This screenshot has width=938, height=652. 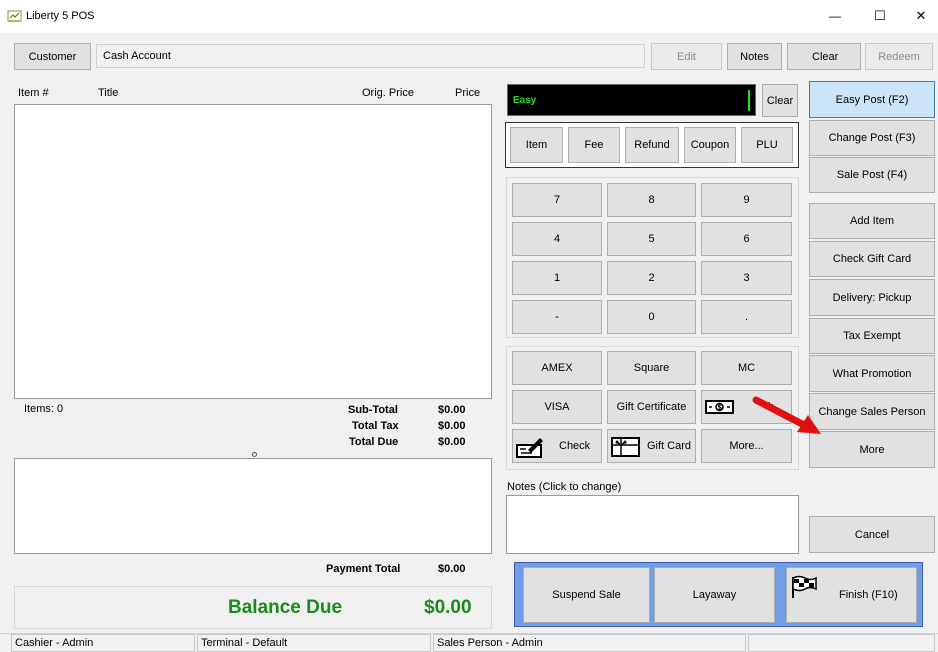 I want to click on subtotal-value: $0.00, so click(x=452, y=410).